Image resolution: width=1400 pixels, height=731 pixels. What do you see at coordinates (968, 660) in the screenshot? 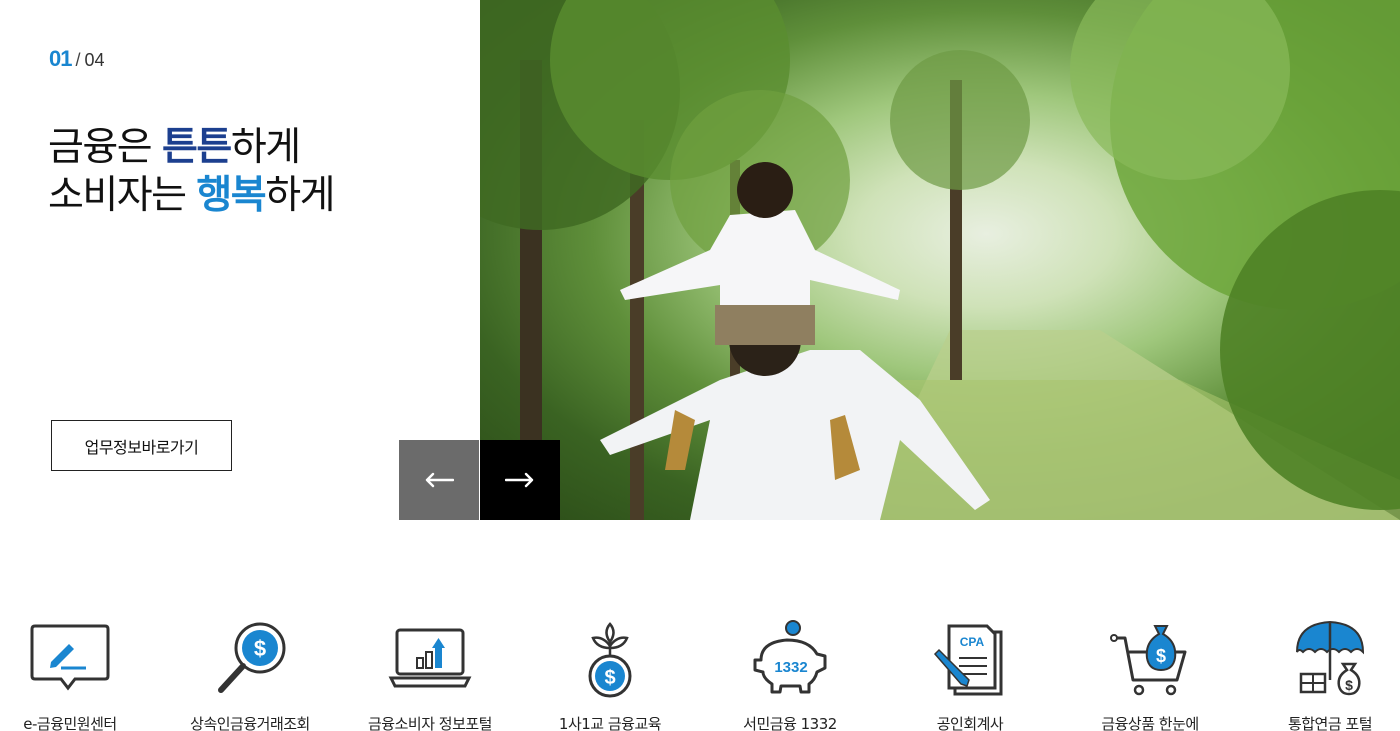
I see `cpa-document-icon: CPA` at bounding box center [968, 660].